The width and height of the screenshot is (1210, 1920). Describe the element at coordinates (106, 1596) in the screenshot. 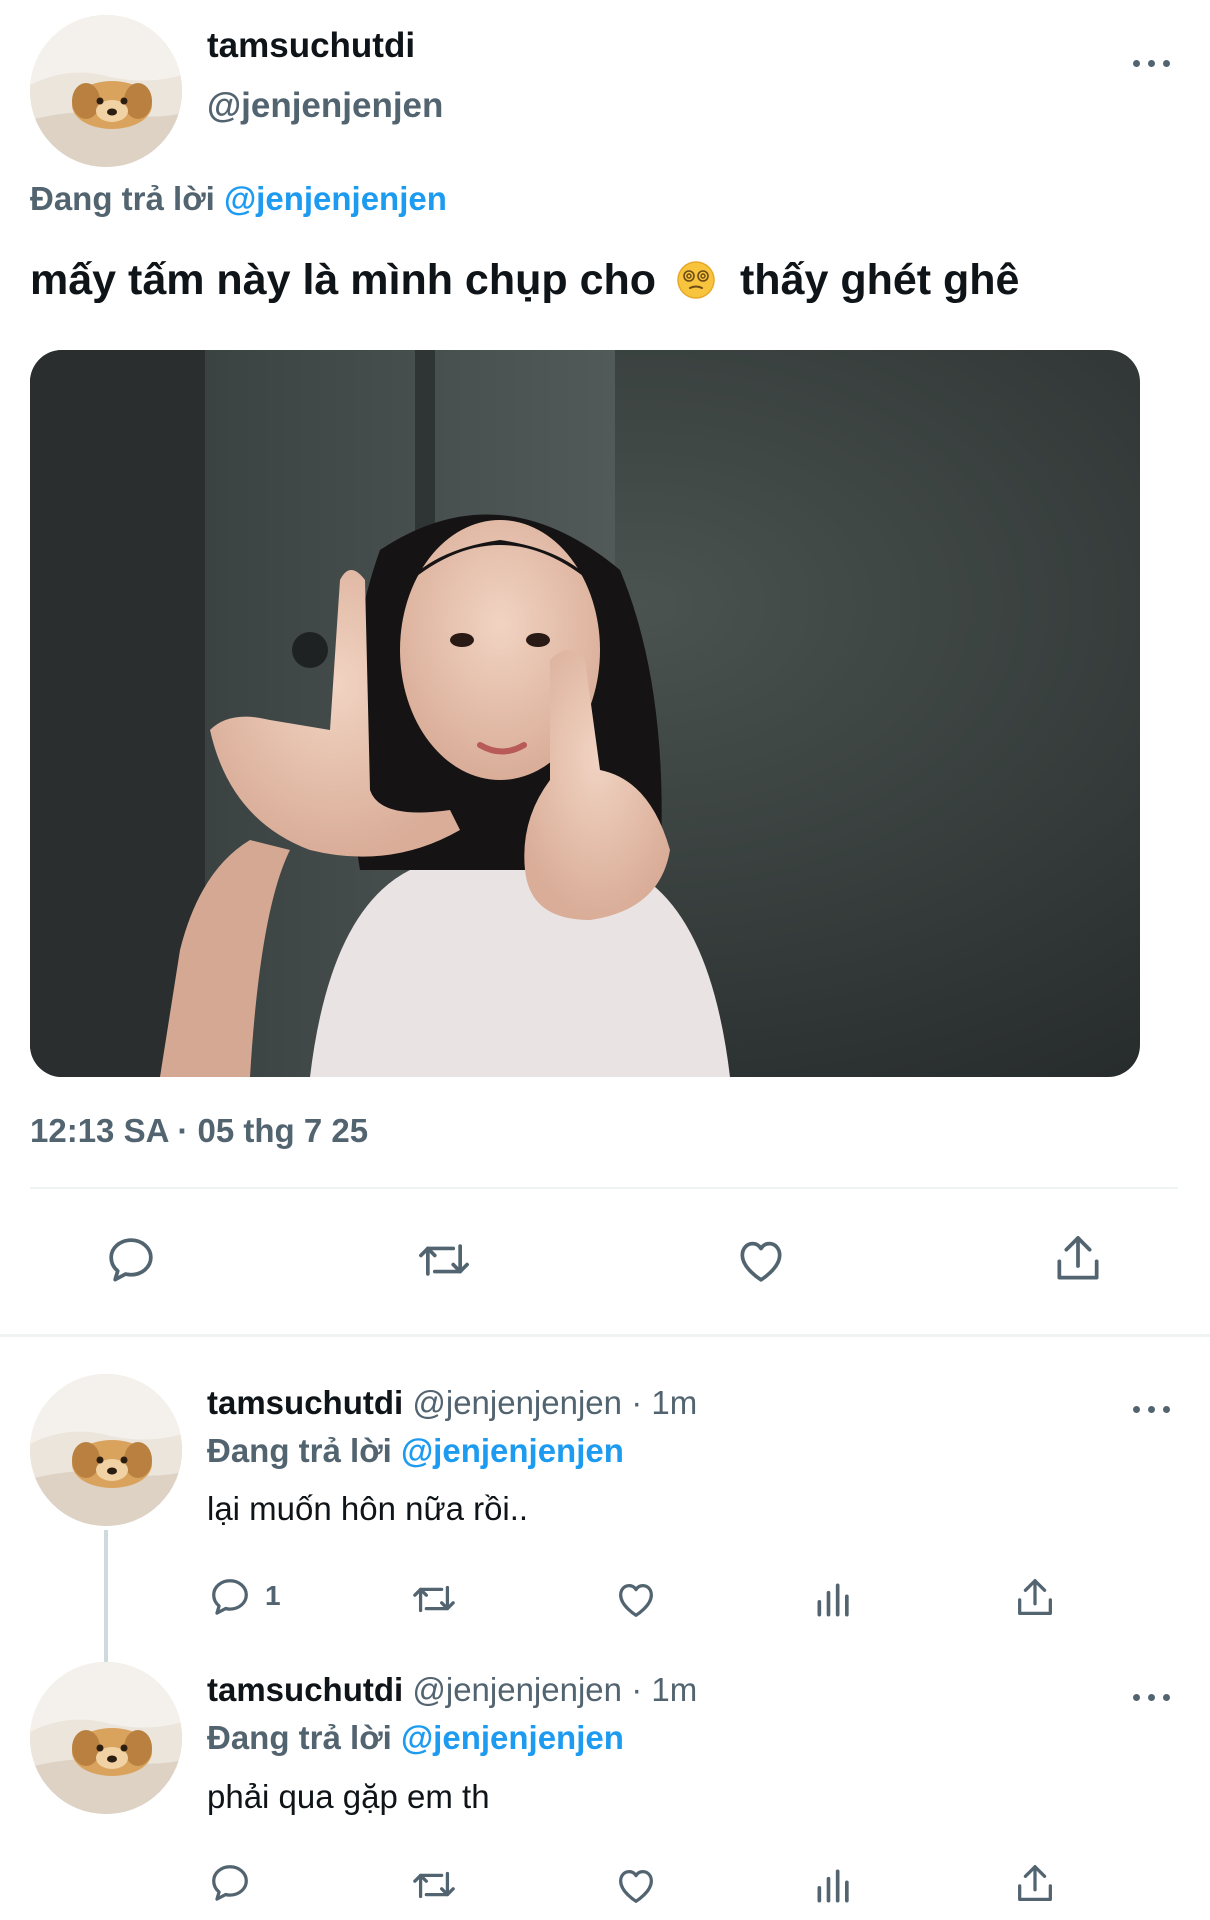

I see `thread-line` at that location.